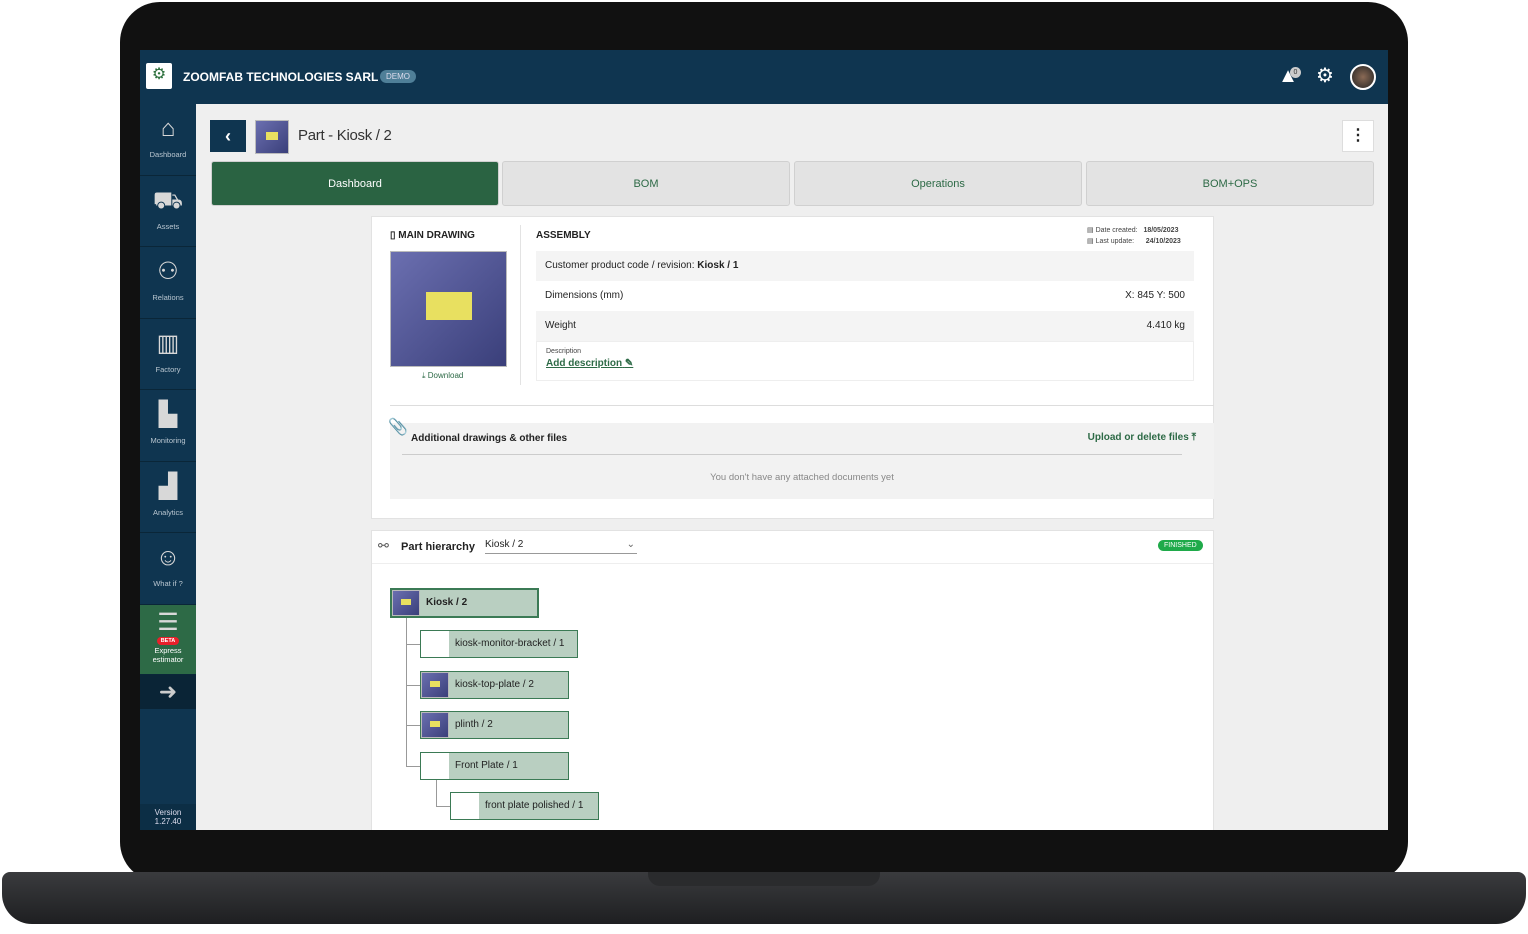  I want to click on sidebar-item-dashboard: ⌂ Dashboard, so click(168, 140).